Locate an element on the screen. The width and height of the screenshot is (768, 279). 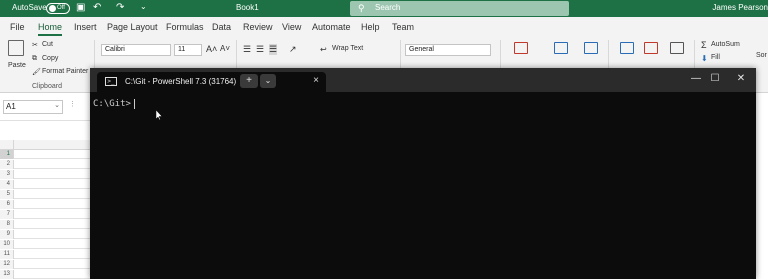
table-row: 11 is located at coordinates (45, 254).